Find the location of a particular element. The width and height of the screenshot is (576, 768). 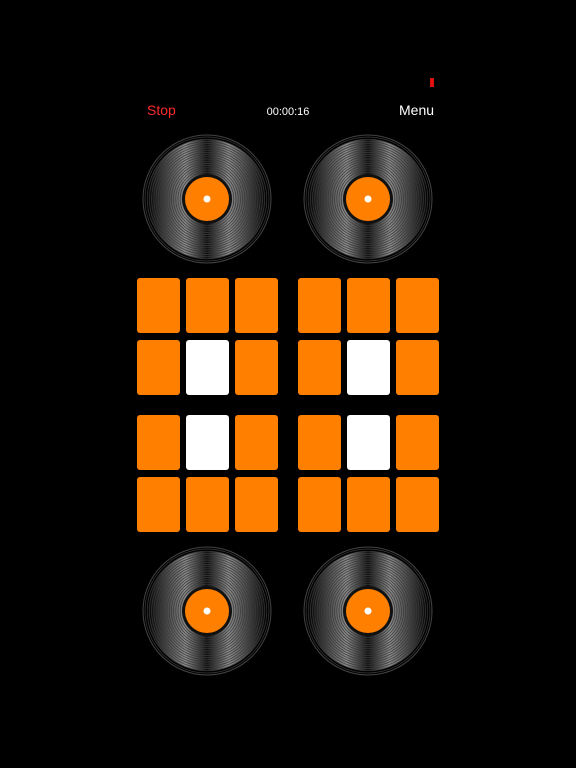

battery-indicator is located at coordinates (432, 82).